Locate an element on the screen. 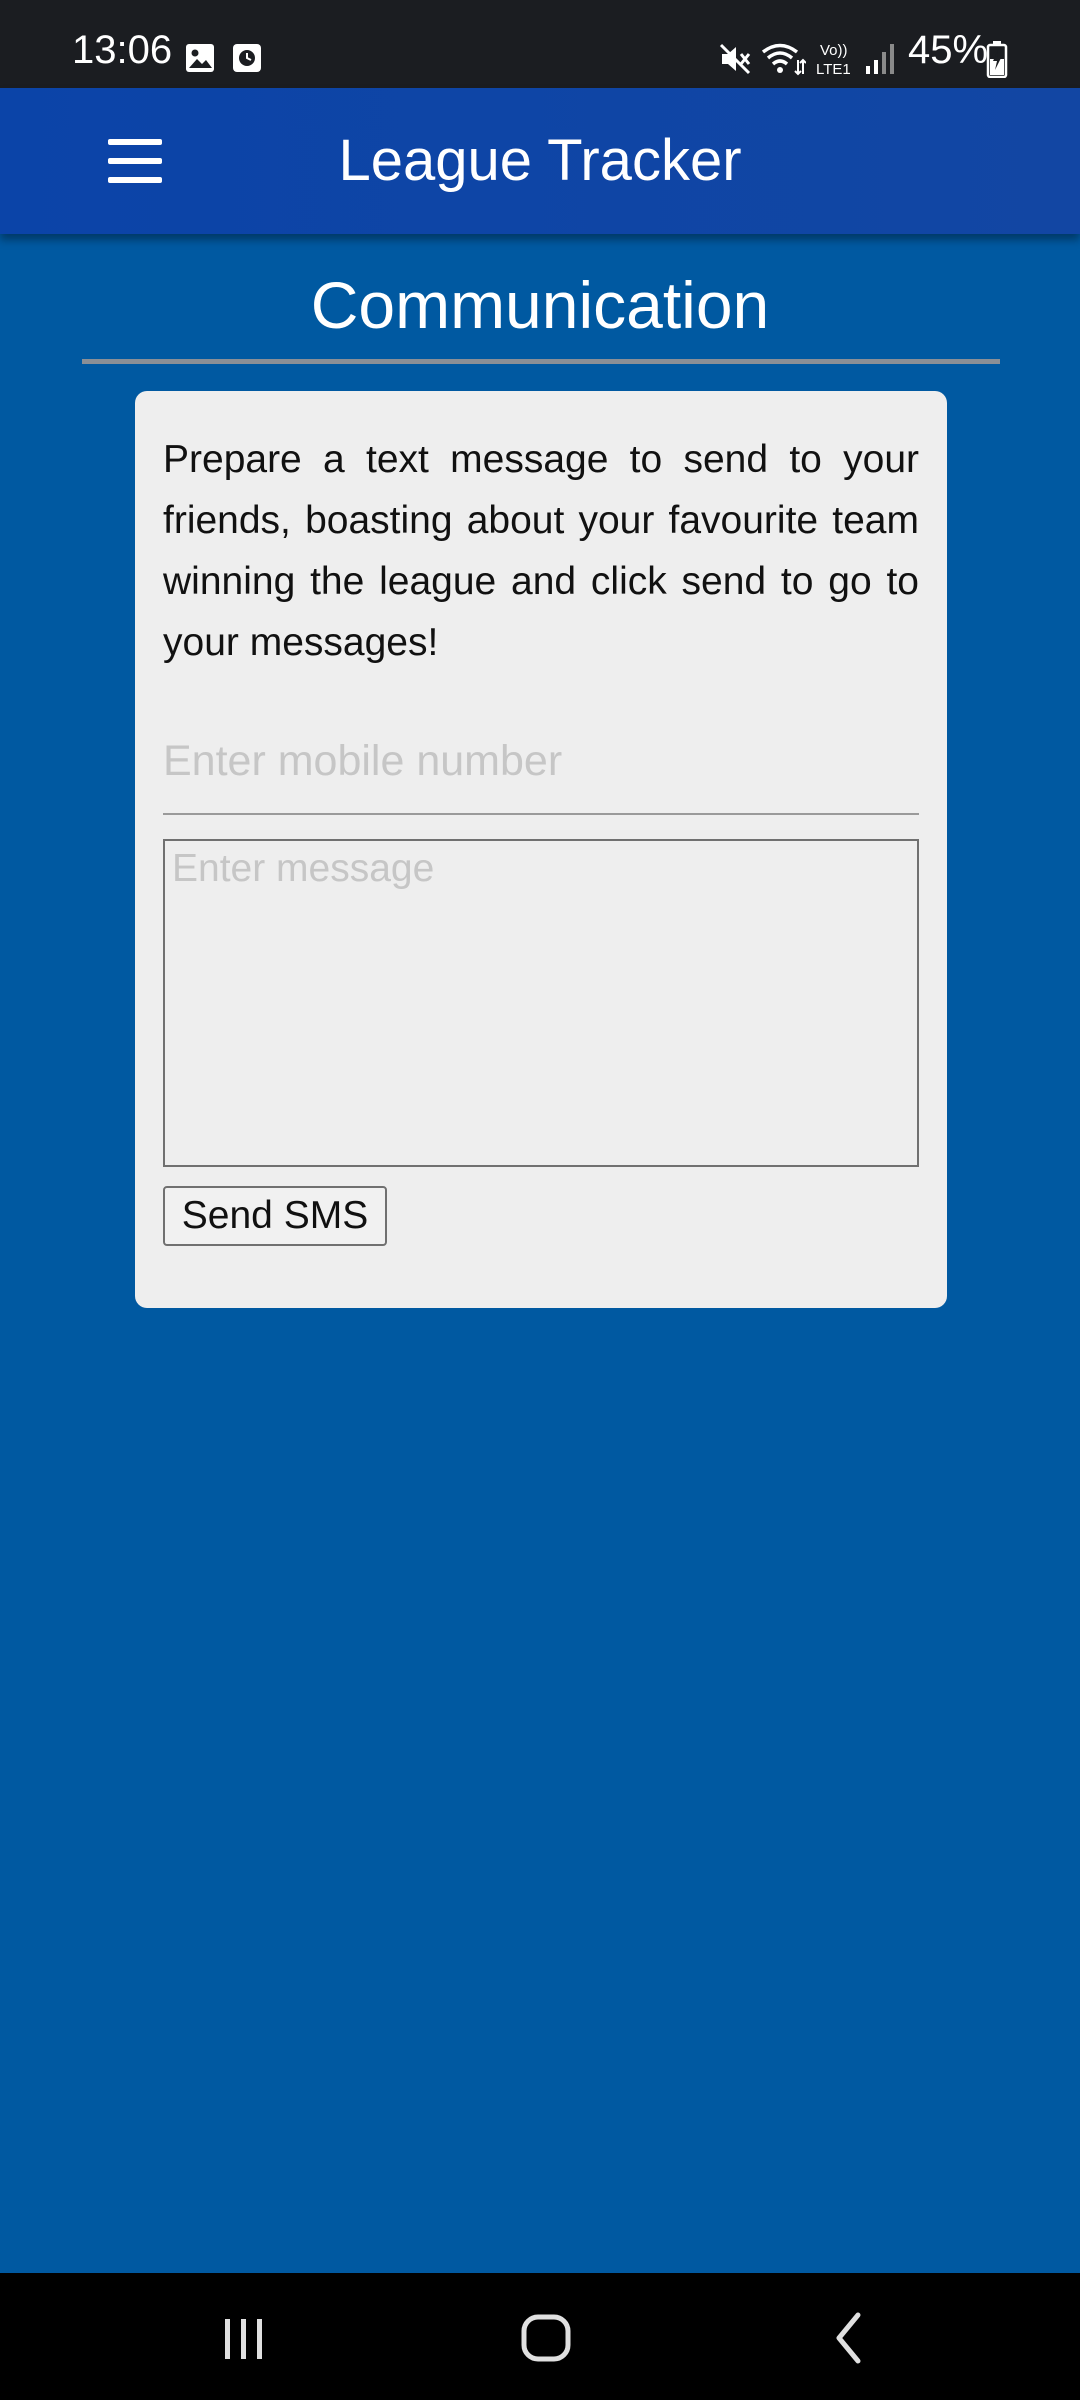 The width and height of the screenshot is (1080, 2400). battery-percent: 45% is located at coordinates (948, 50).